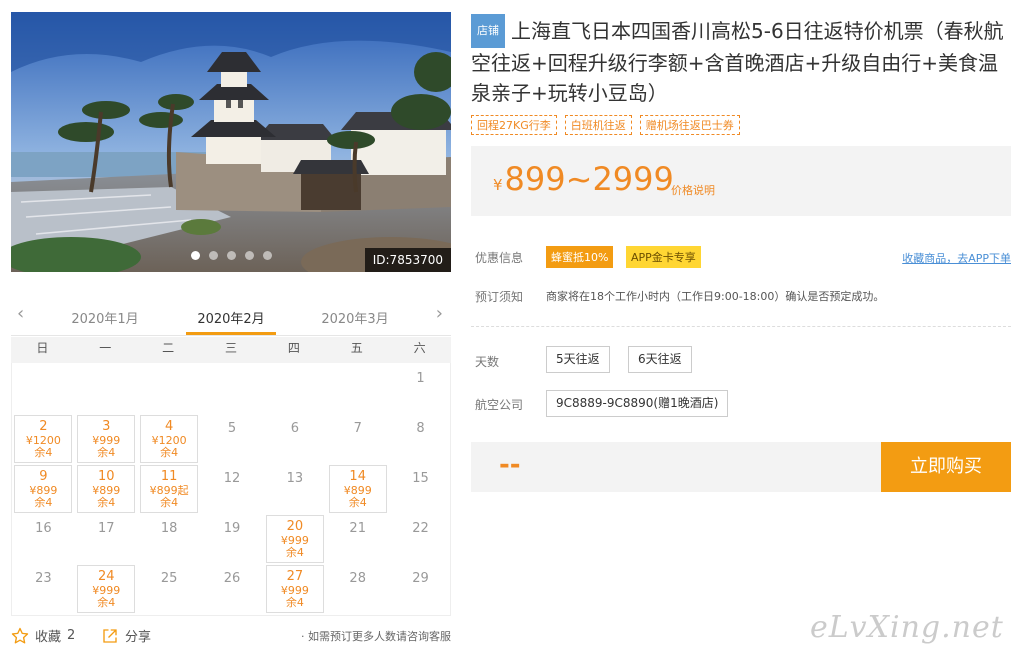 This screenshot has width=1017, height=666. I want to click on promo-badge-honey: 蜂蜜抵10%, so click(580, 257).